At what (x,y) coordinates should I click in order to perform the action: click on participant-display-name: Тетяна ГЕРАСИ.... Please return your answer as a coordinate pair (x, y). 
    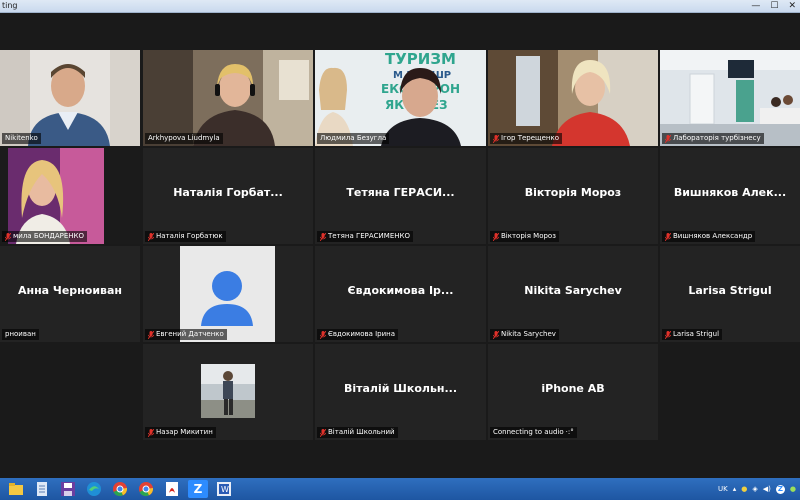
    Looking at the image, I should click on (400, 192).